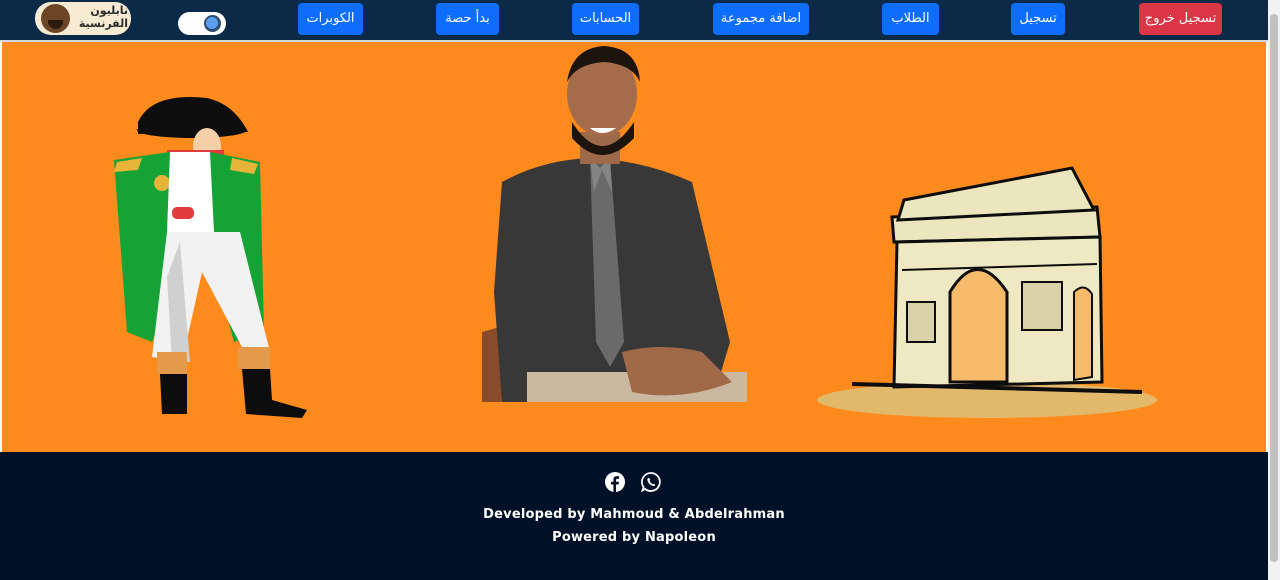  I want to click on developer-credit: Developed by Mahmoud & Abdelrahman, so click(634, 514).